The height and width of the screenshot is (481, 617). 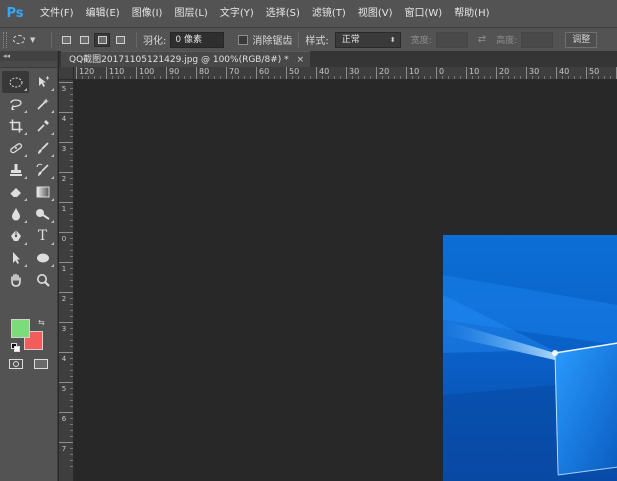 I want to click on hand-icon, so click(x=15, y=280).